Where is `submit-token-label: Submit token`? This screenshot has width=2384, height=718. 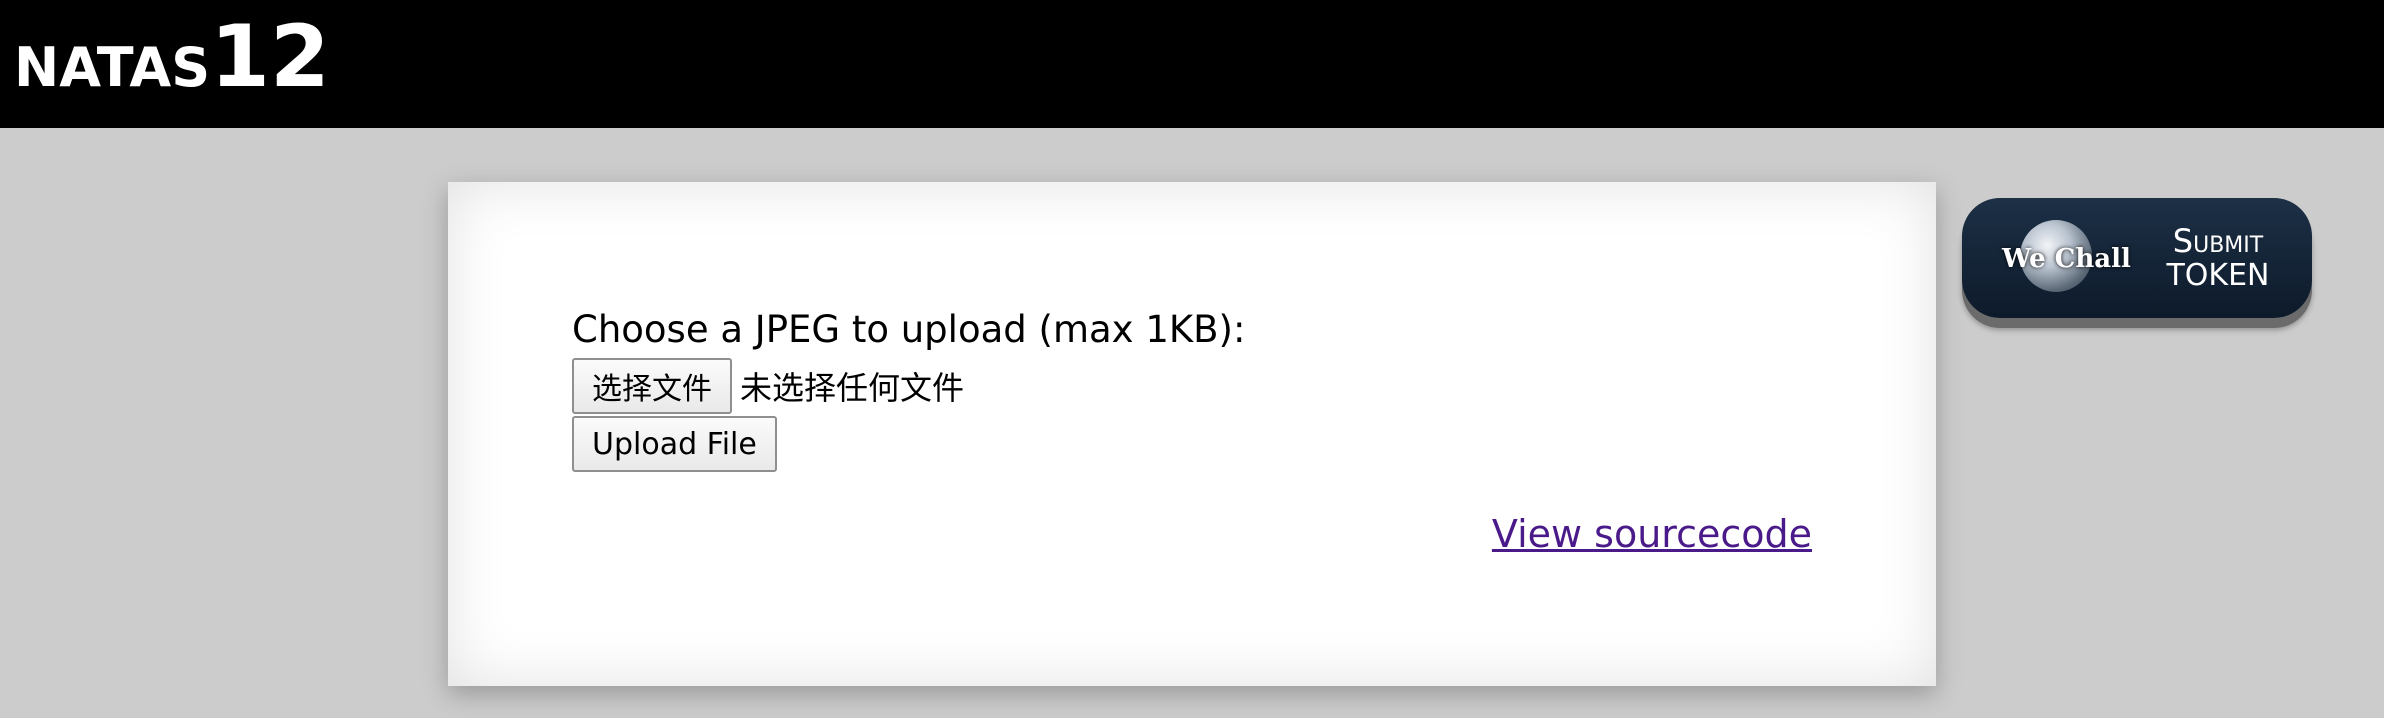 submit-token-label: Submit token is located at coordinates (2218, 258).